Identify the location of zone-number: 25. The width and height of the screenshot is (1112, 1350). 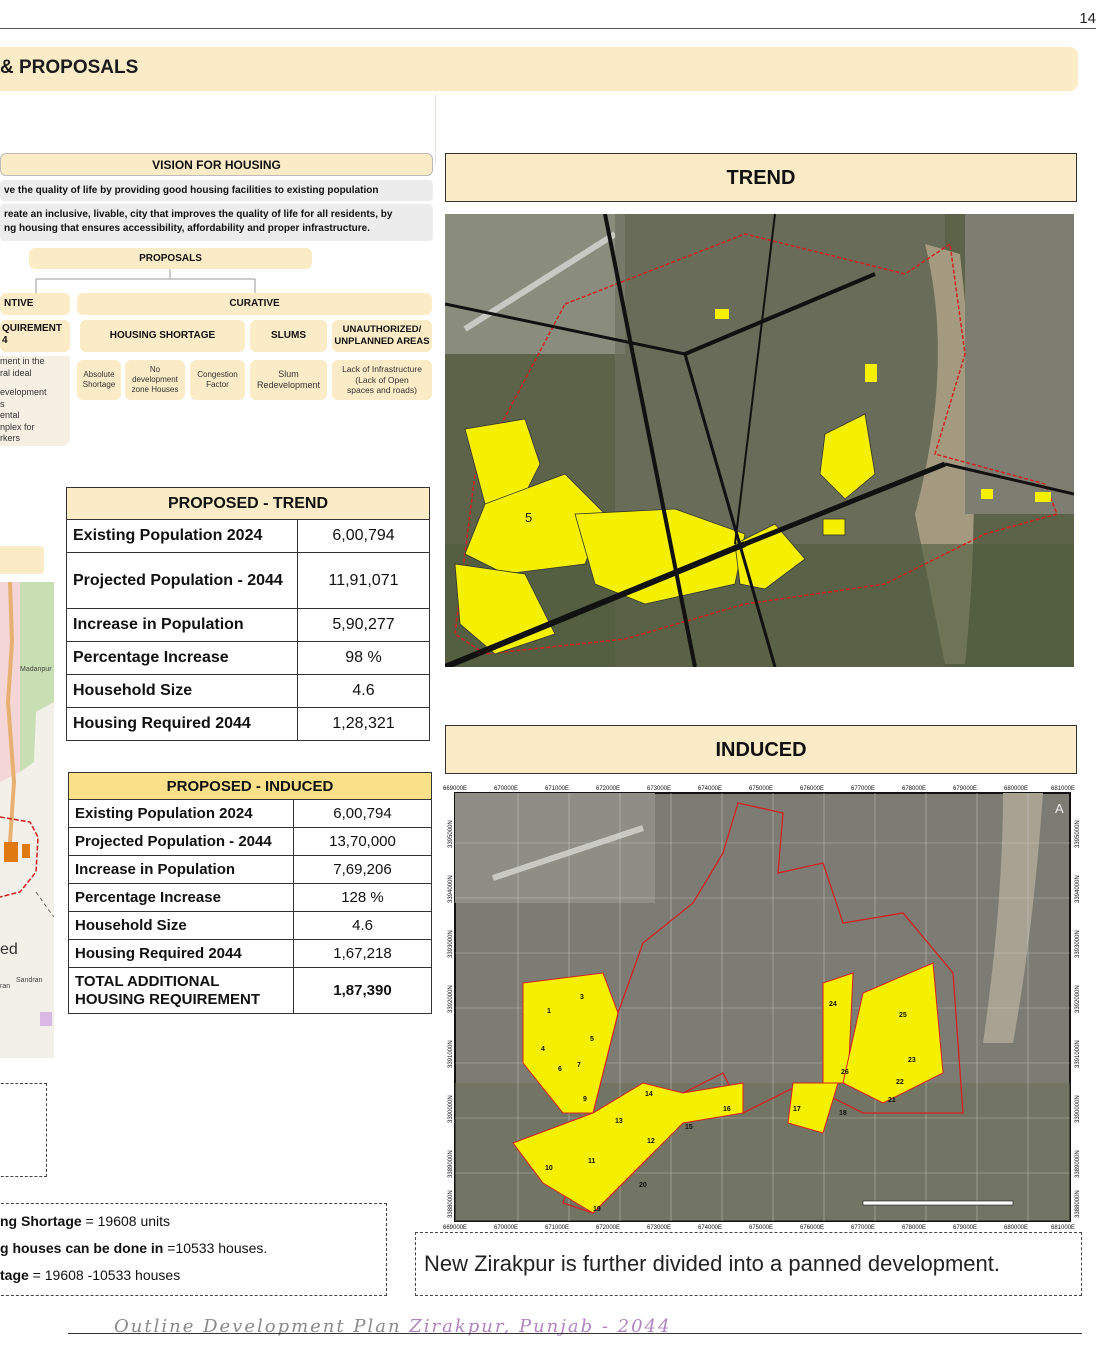
(903, 1015).